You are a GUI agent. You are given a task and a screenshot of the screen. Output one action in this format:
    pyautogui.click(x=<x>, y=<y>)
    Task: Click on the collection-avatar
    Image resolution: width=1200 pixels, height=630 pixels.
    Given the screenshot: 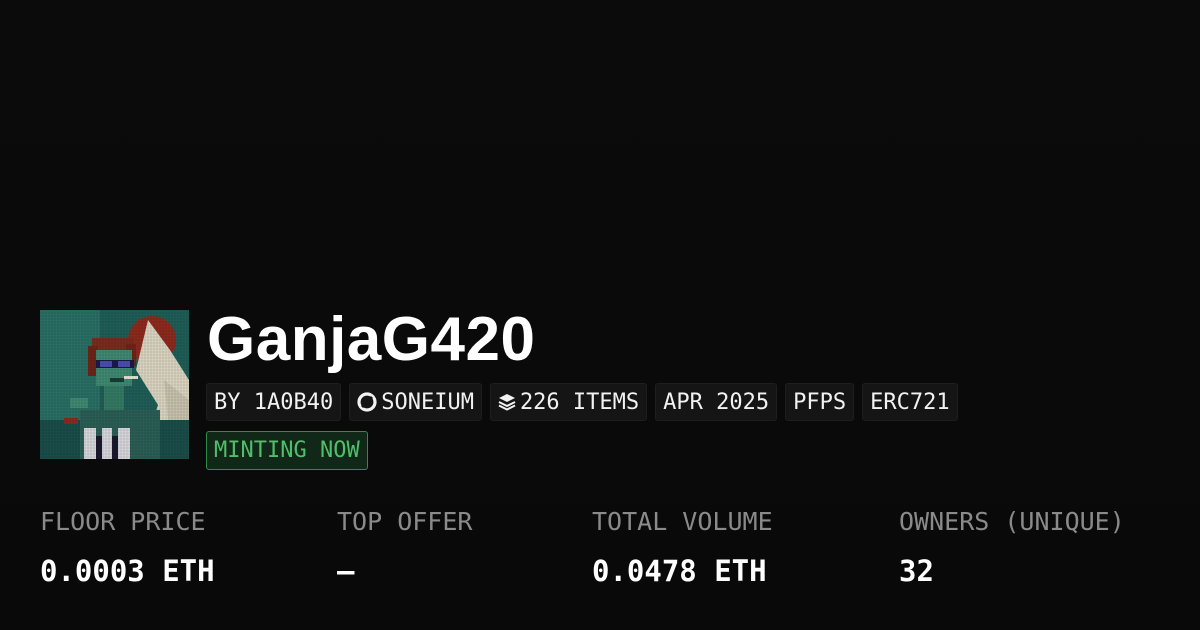 What is the action you would take?
    pyautogui.click(x=114, y=384)
    